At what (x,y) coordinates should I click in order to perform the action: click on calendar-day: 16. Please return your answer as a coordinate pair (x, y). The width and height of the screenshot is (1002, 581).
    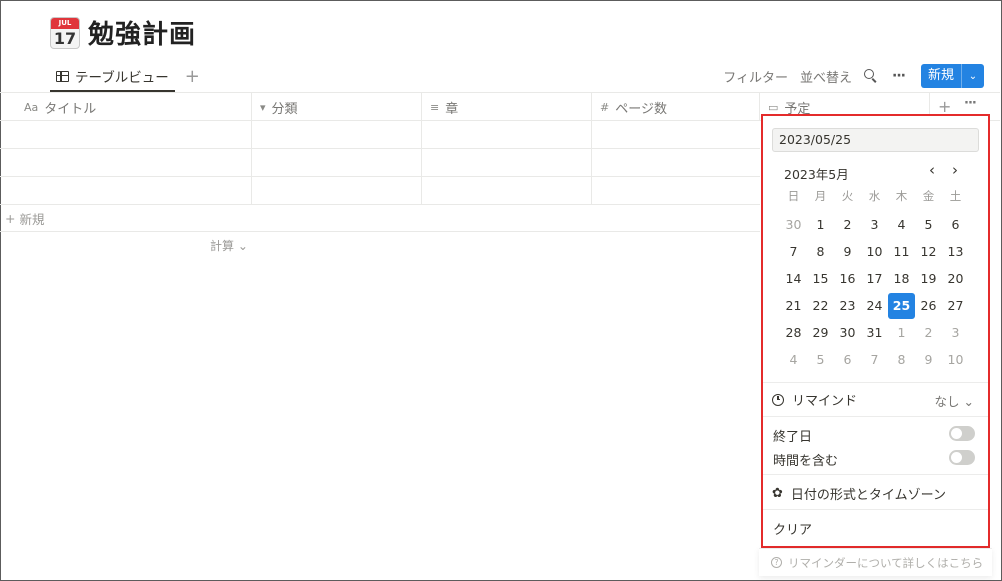
    Looking at the image, I should click on (847, 279).